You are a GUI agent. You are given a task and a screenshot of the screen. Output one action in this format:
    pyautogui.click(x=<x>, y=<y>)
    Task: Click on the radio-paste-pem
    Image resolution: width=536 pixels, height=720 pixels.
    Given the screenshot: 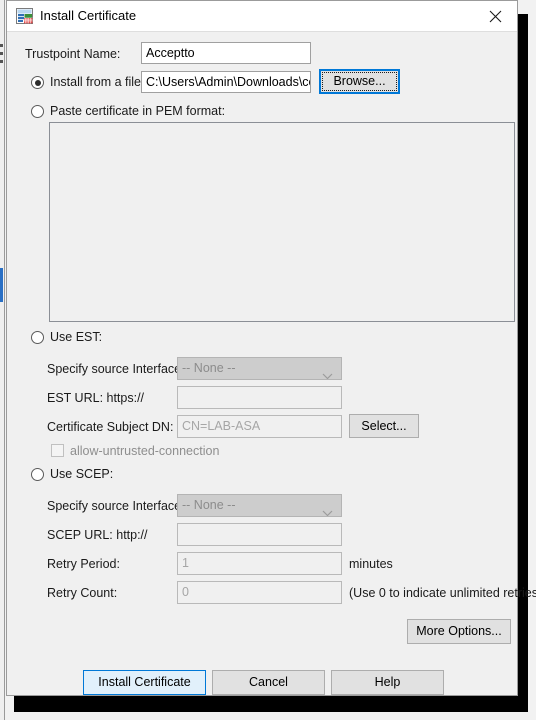 What is the action you would take?
    pyautogui.click(x=37, y=111)
    